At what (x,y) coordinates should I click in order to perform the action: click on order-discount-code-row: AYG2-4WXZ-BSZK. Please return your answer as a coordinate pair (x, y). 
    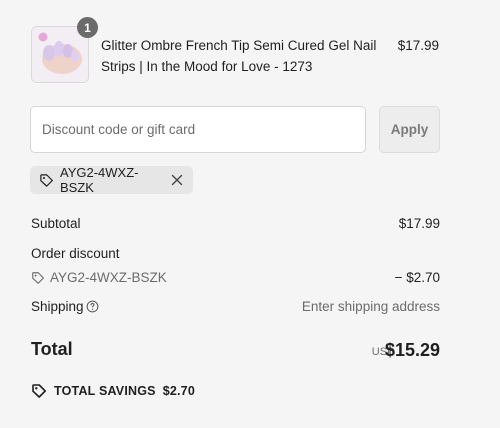
    Looking at the image, I should click on (99, 277).